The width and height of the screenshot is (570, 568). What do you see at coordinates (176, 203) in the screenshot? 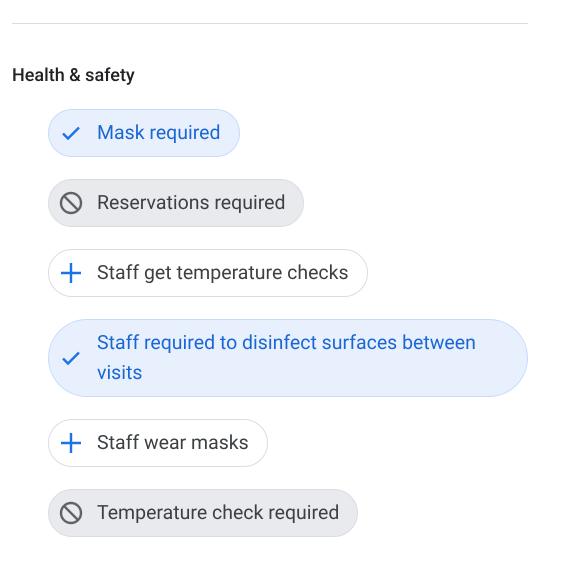
I see `attribute-chip: Reservations required` at bounding box center [176, 203].